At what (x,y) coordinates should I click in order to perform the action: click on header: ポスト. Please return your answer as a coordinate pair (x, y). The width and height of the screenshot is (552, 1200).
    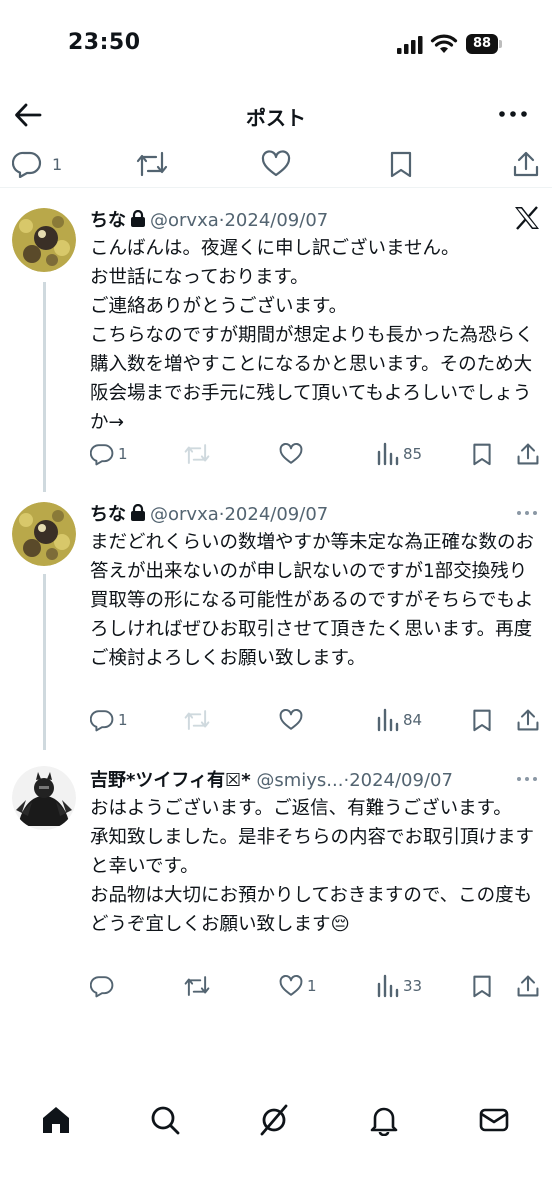
    Looking at the image, I should click on (276, 115).